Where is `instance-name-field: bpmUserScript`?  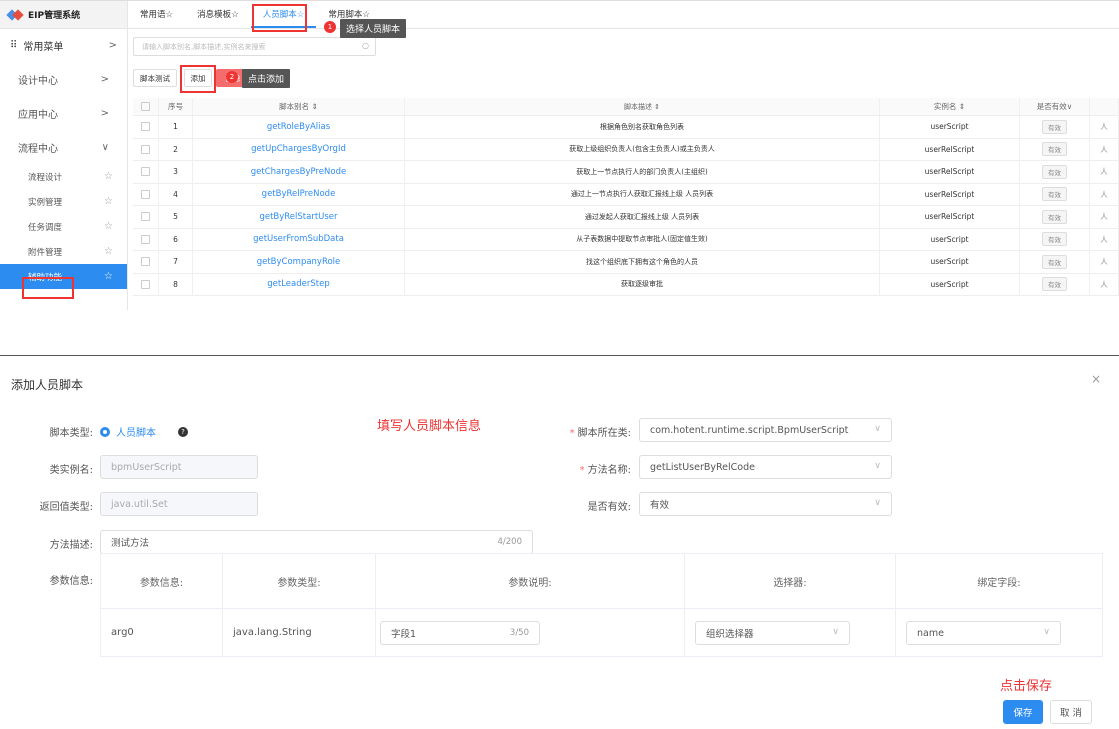
instance-name-field: bpmUserScript is located at coordinates (179, 467).